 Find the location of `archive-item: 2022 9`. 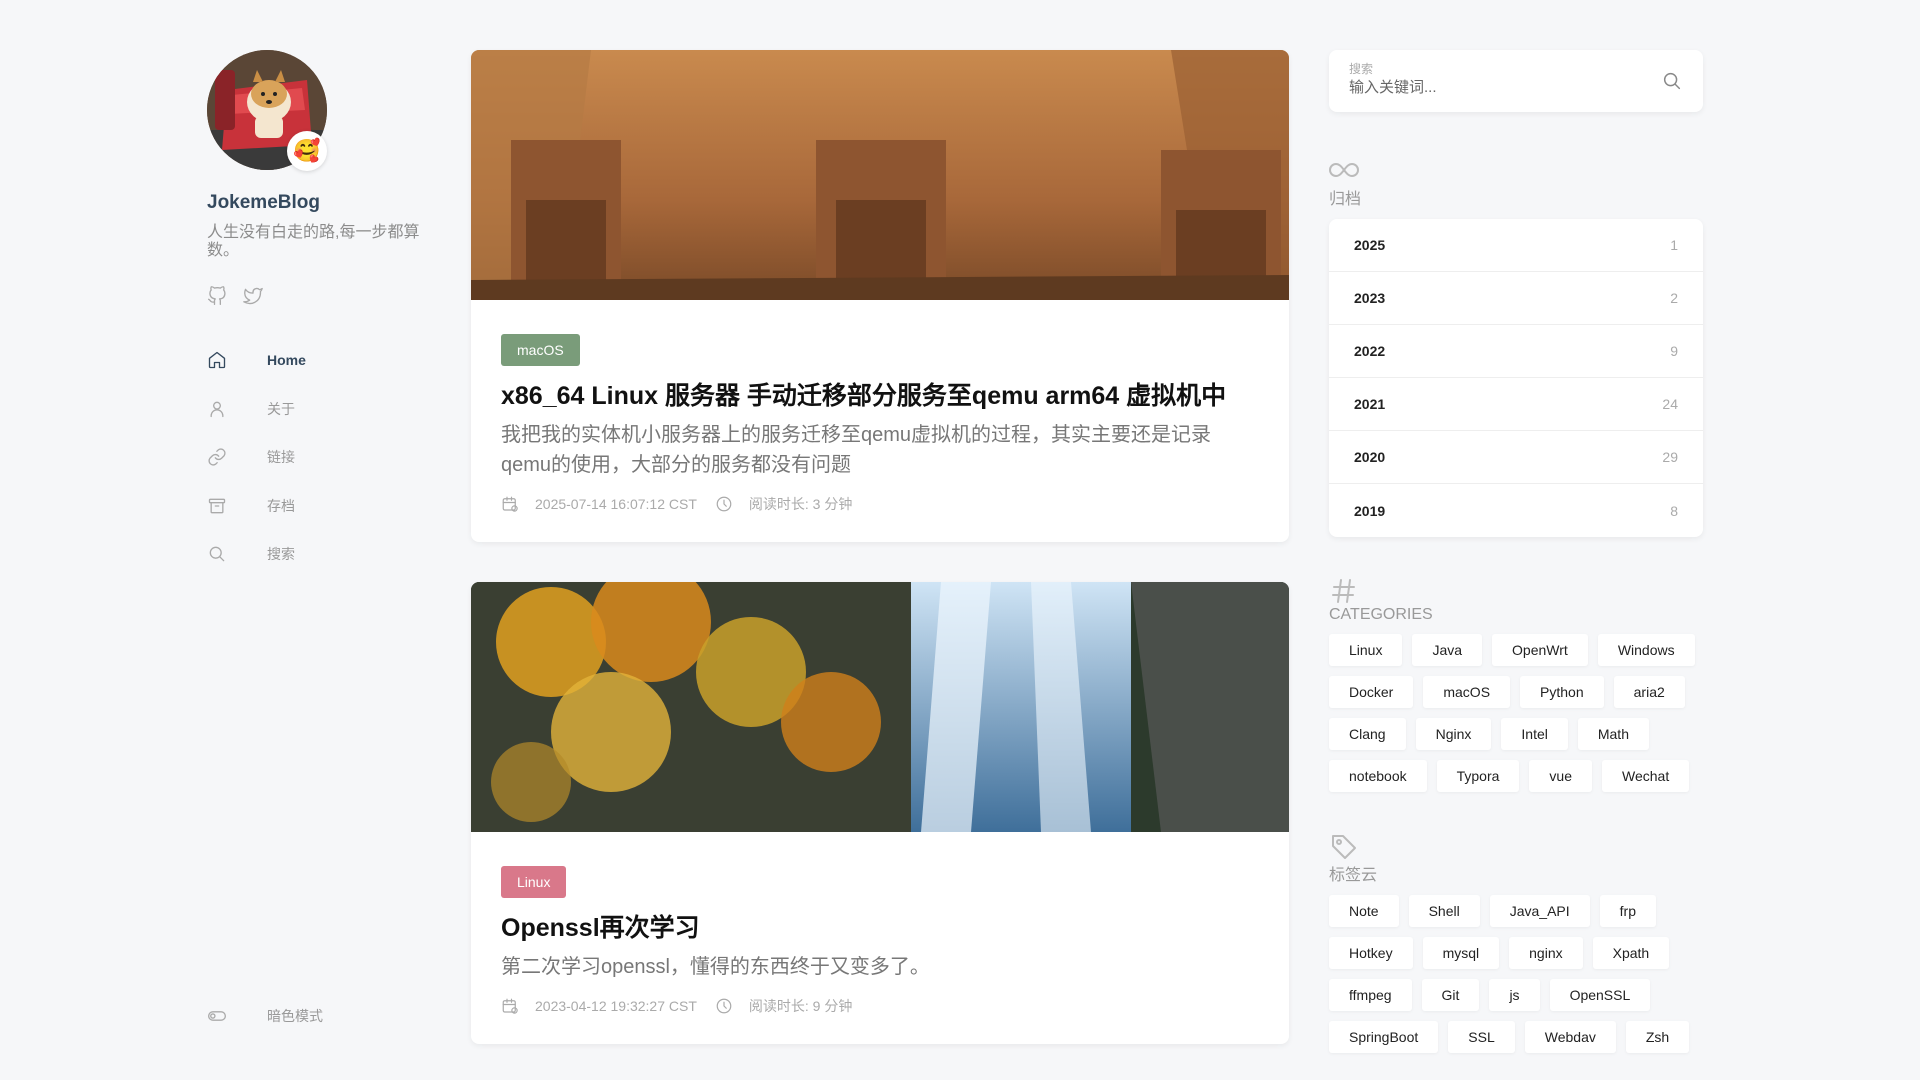

archive-item: 2022 9 is located at coordinates (1516, 351).